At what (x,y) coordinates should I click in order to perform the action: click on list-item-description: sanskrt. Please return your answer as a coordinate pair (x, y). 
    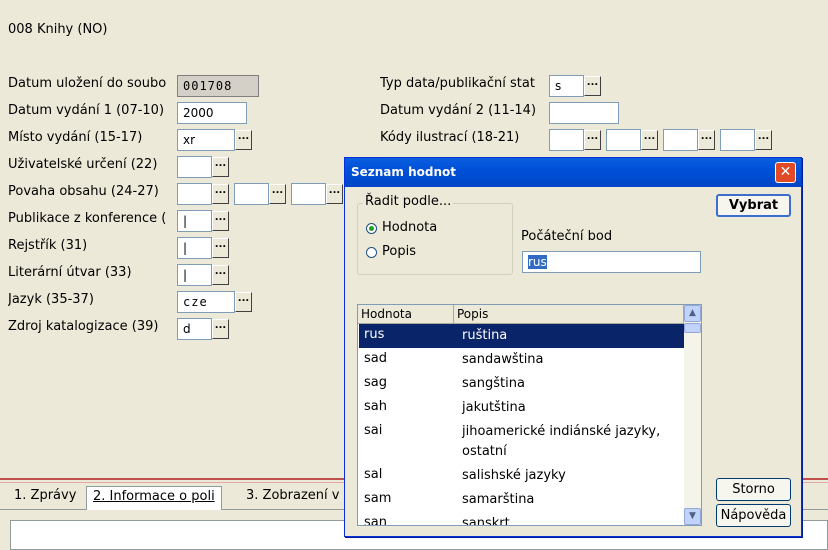
    Looking at the image, I should click on (486, 521).